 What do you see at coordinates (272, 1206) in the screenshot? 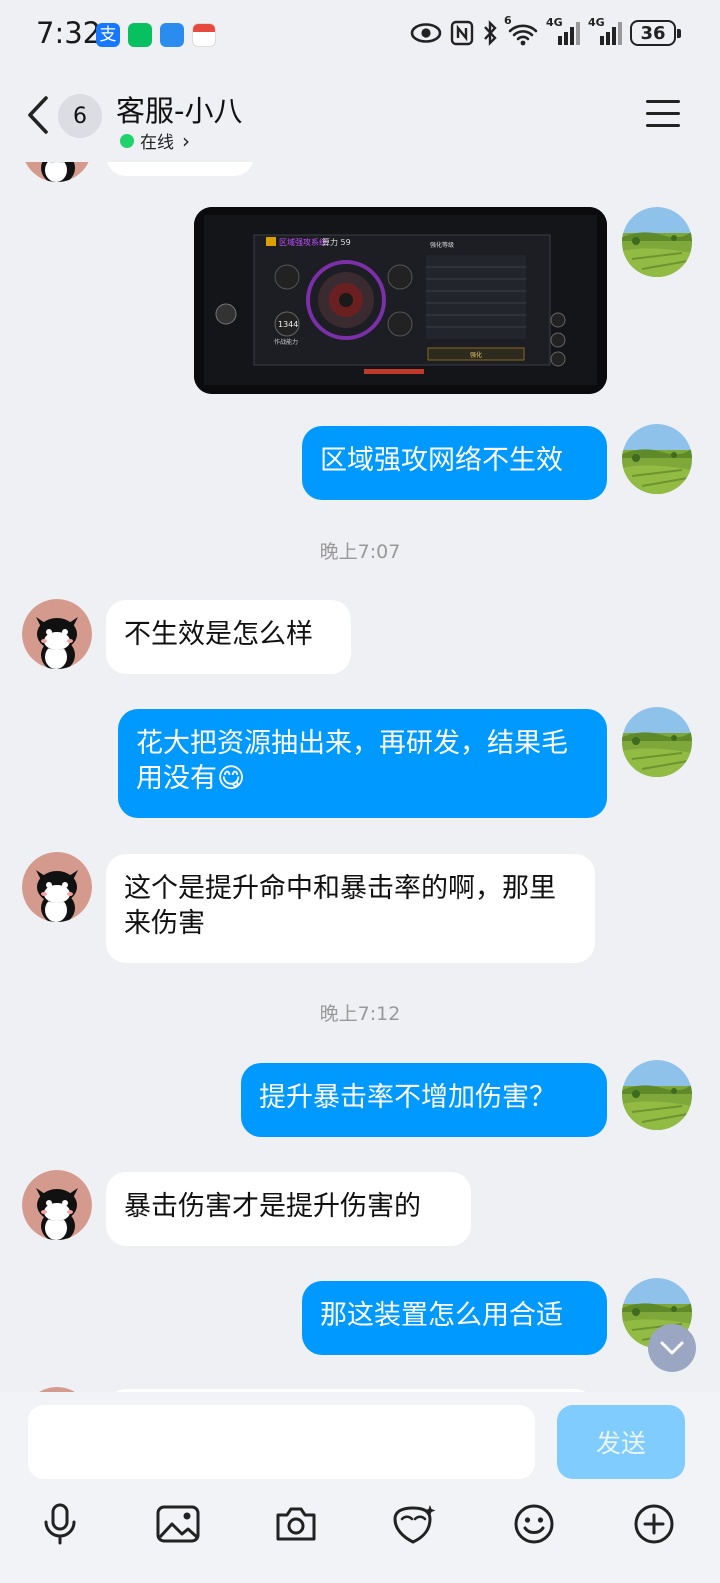
I see `message-text: 暴击伤害才是提升伤害的` at bounding box center [272, 1206].